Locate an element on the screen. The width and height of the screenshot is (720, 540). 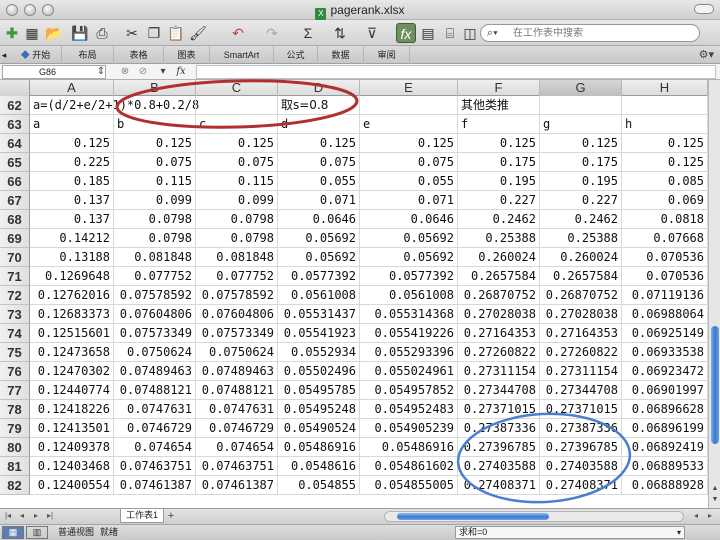
cell-h68: 0.0818 is located at coordinates (665, 219).